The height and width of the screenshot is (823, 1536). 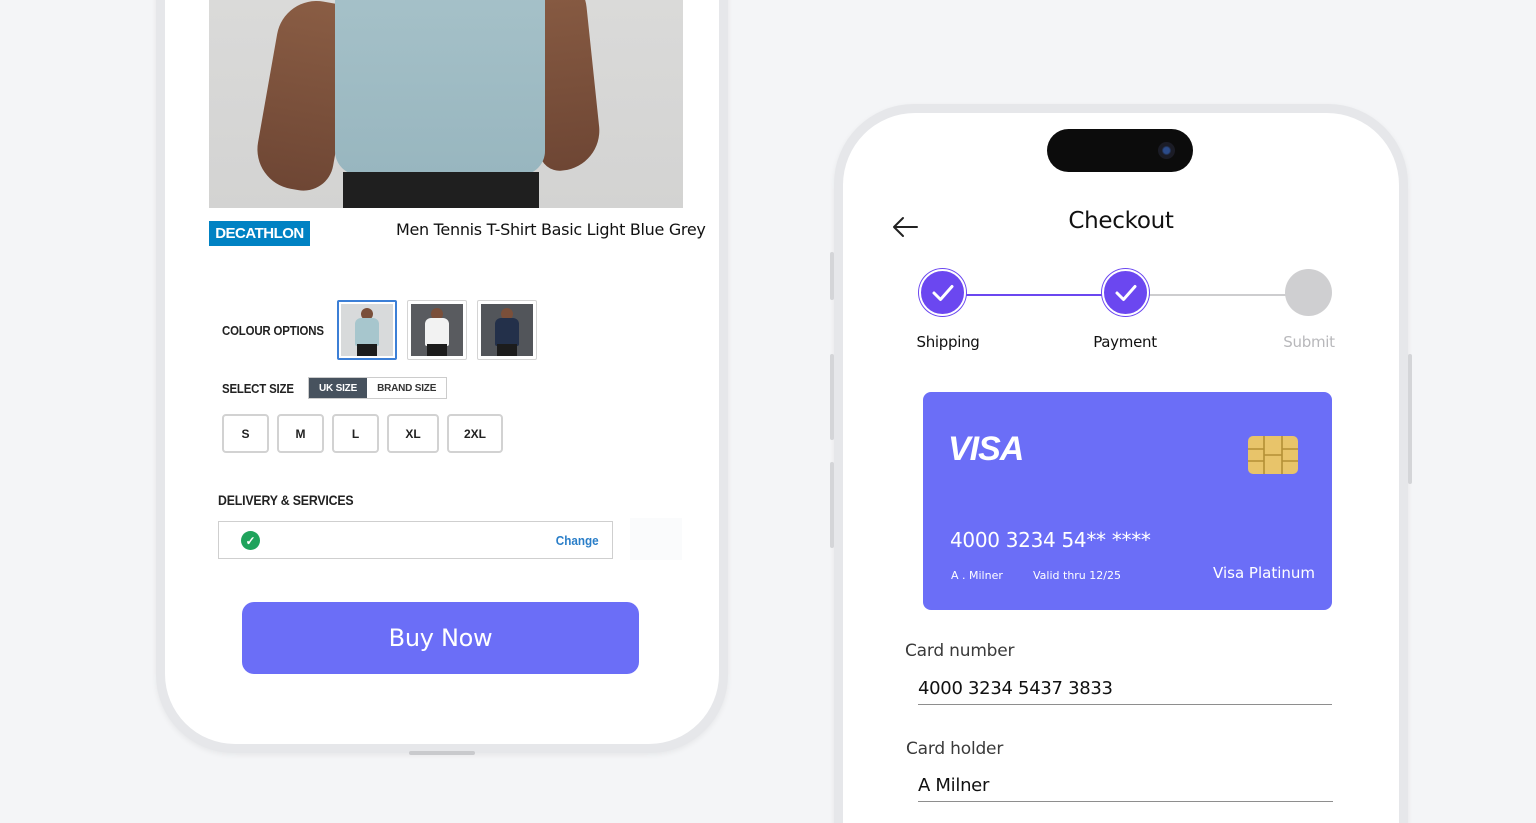 What do you see at coordinates (440, 638) in the screenshot?
I see `buy-now-button: Buy Now` at bounding box center [440, 638].